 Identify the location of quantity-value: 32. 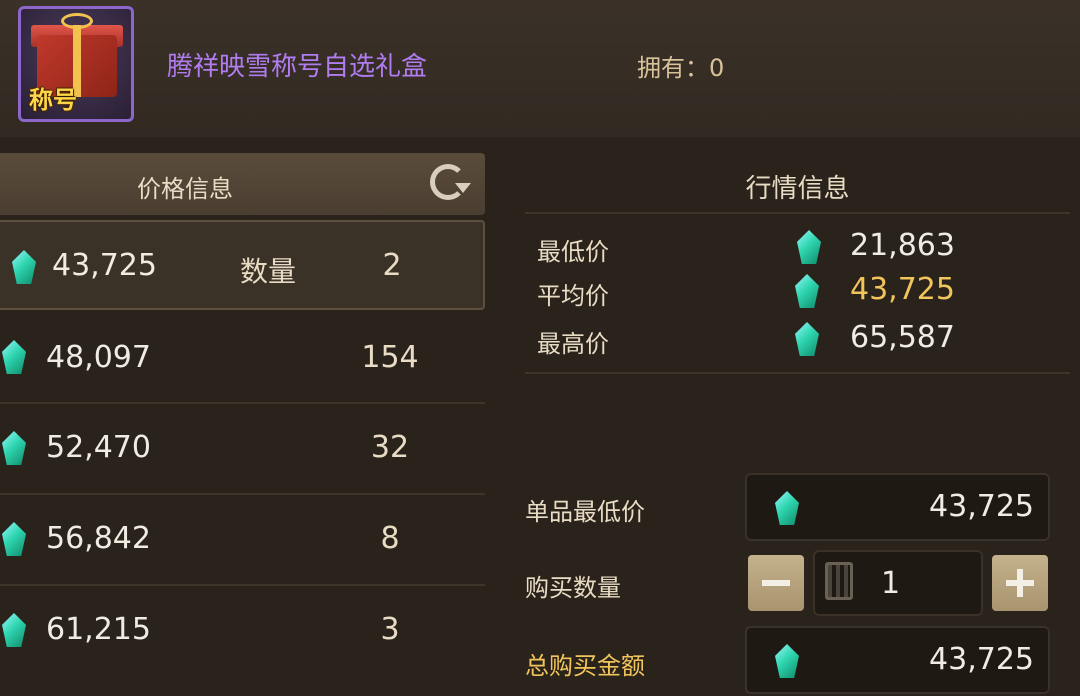
(390, 447).